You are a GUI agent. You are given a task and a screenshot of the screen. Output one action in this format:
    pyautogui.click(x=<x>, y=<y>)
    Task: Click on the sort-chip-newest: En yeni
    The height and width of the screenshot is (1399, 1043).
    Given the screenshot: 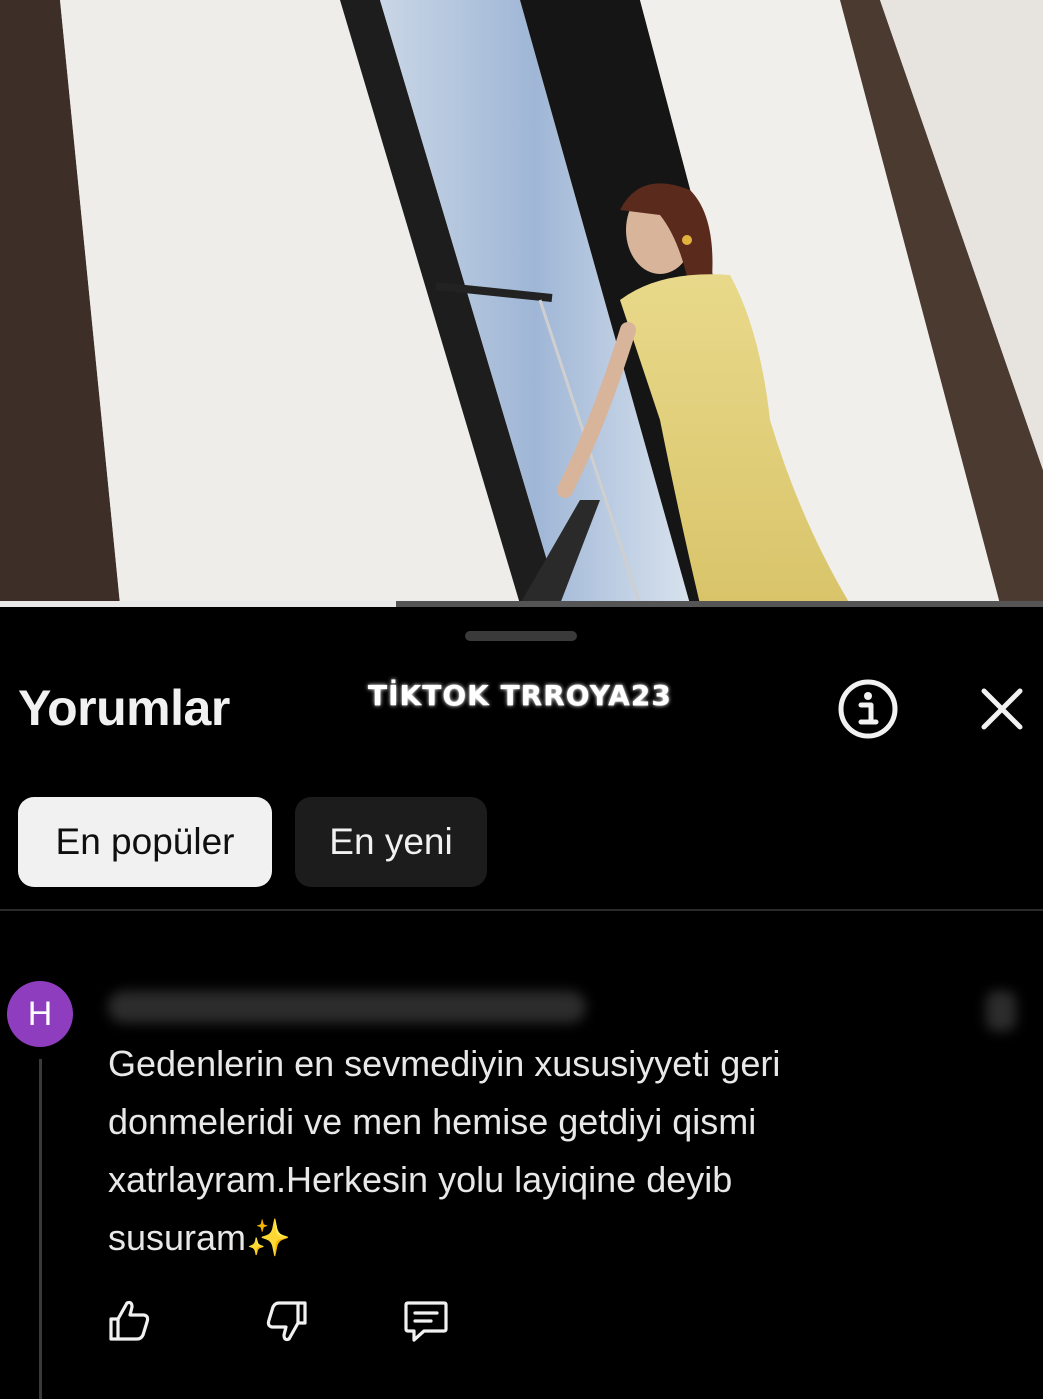 What is the action you would take?
    pyautogui.click(x=391, y=842)
    